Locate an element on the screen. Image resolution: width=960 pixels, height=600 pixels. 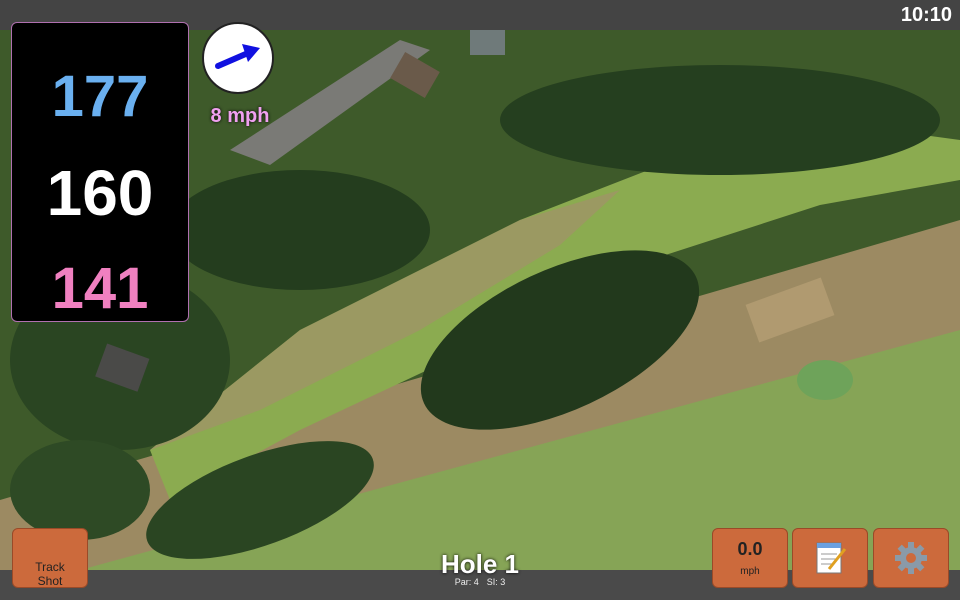
wind-speed-label: 8 mph is located at coordinates (240, 116).